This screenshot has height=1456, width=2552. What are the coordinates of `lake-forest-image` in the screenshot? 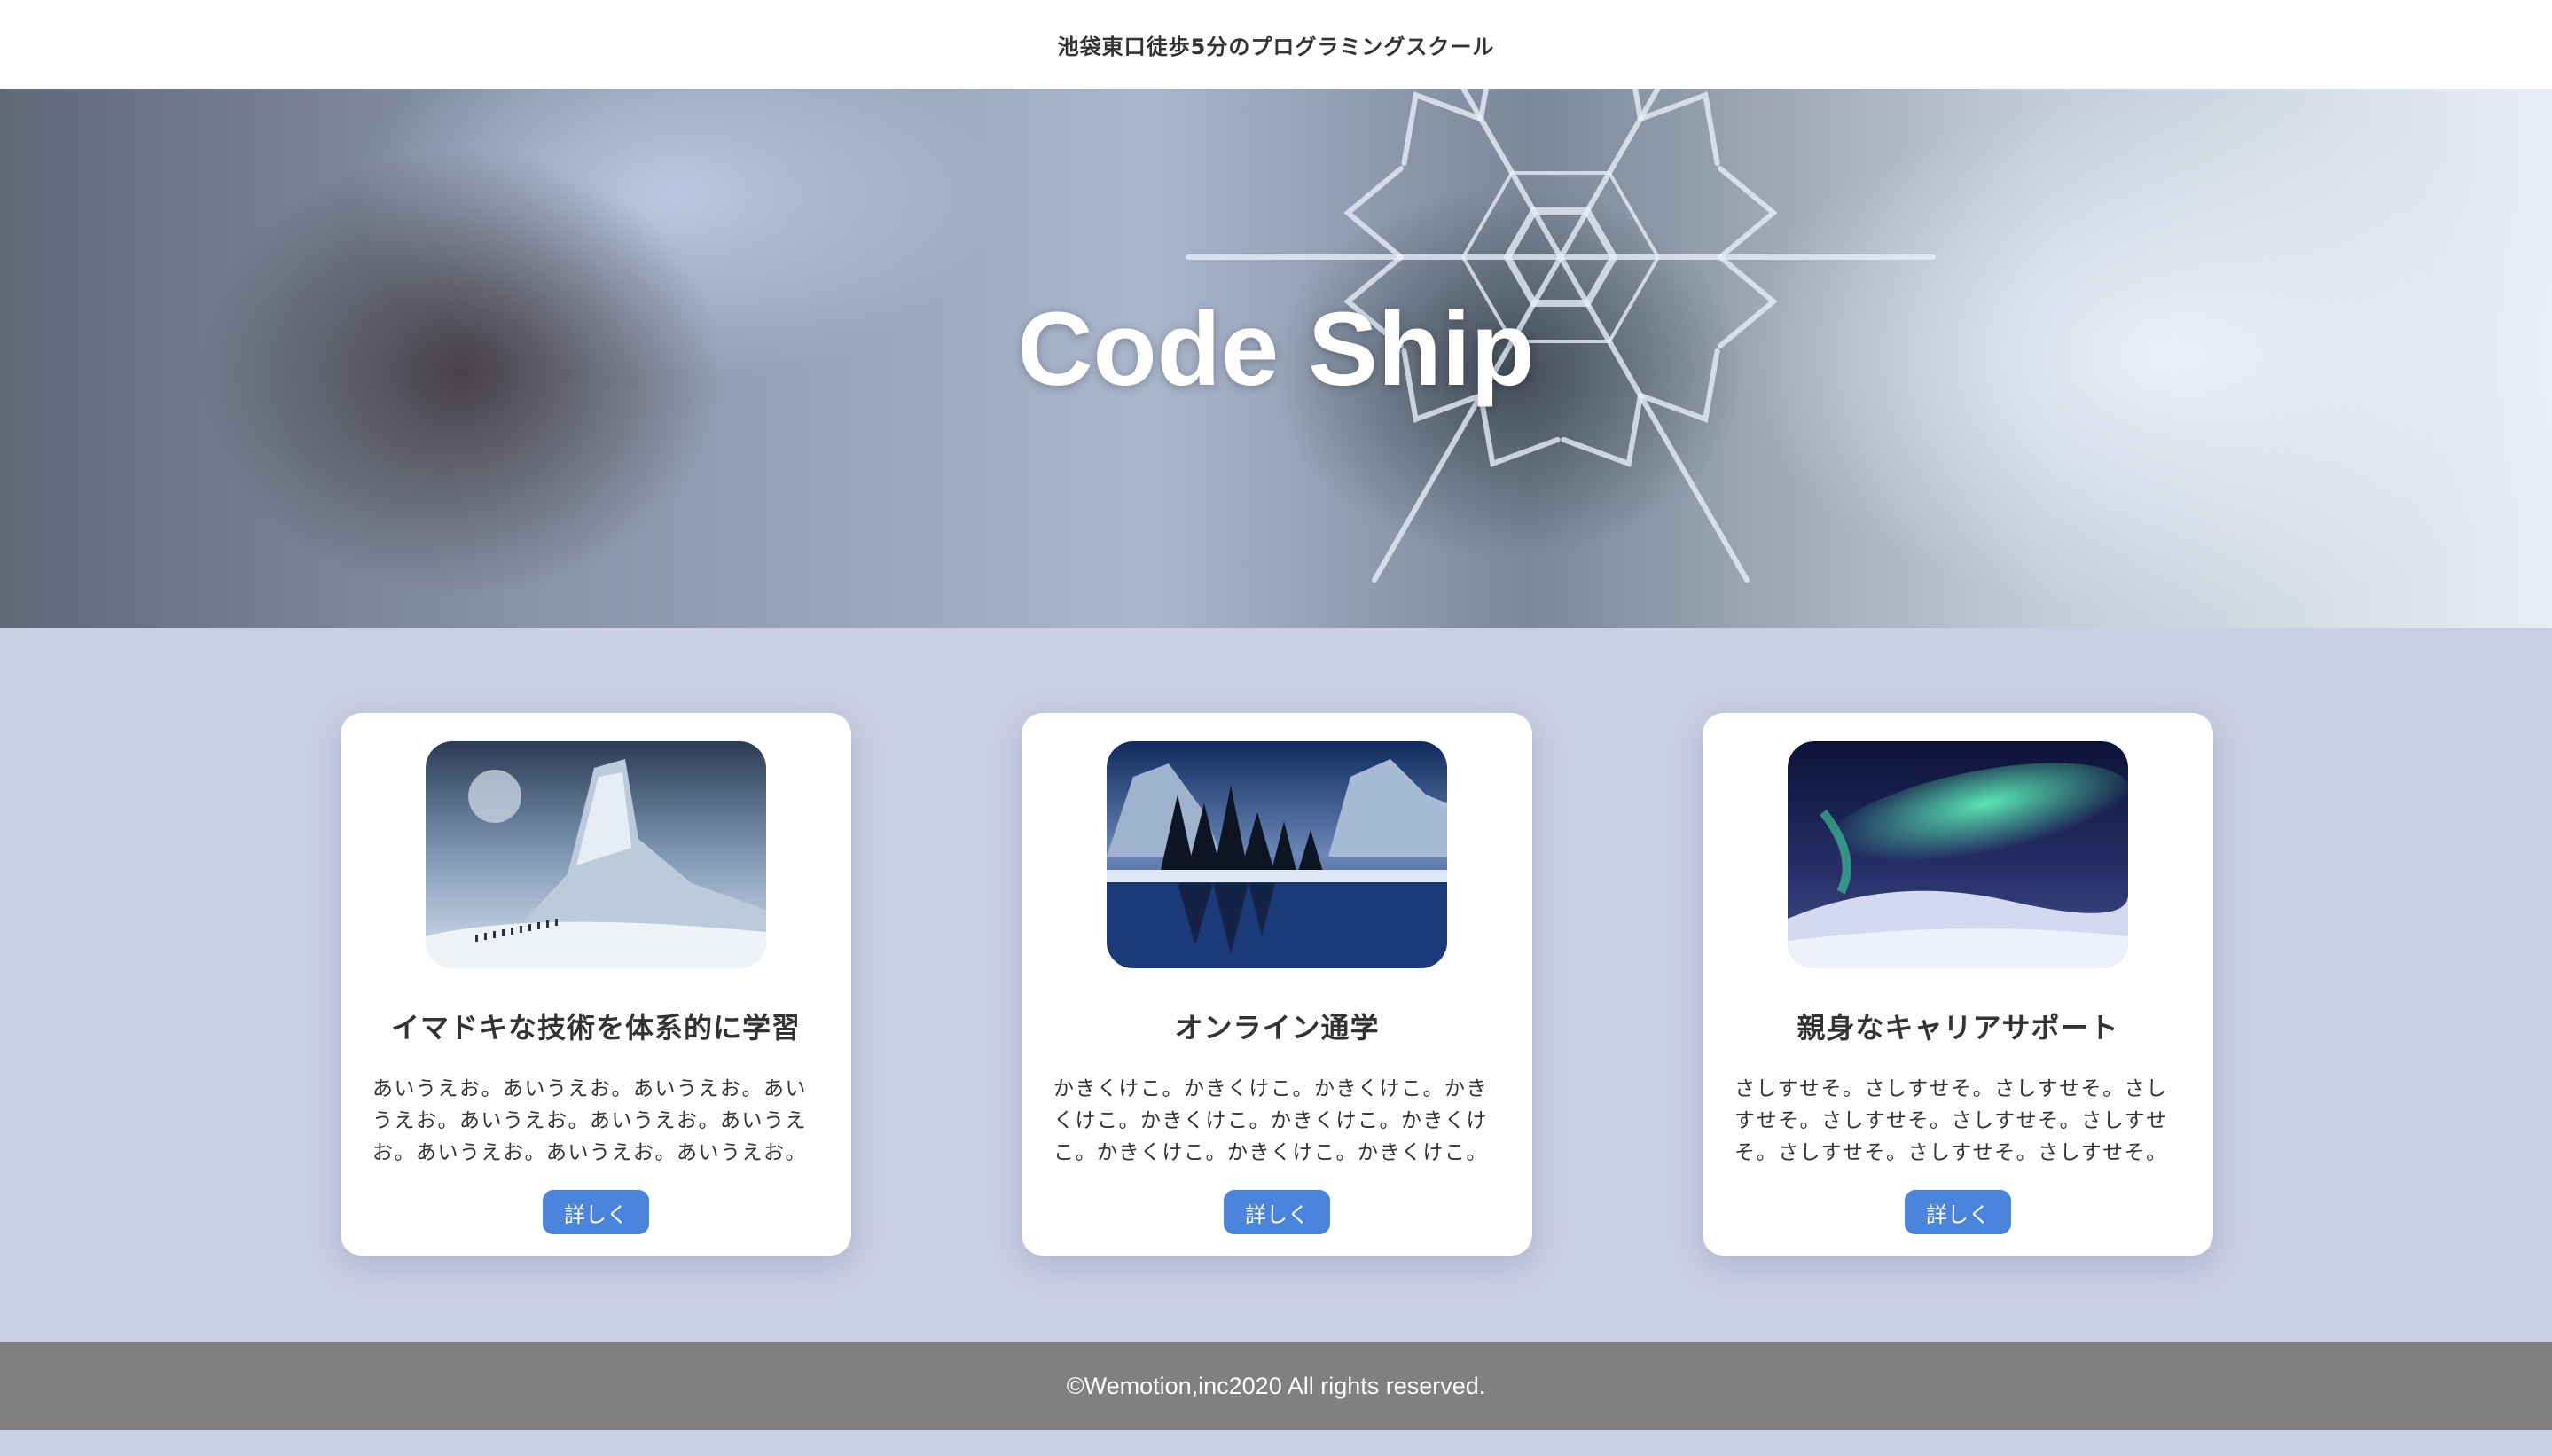 It's located at (1277, 854).